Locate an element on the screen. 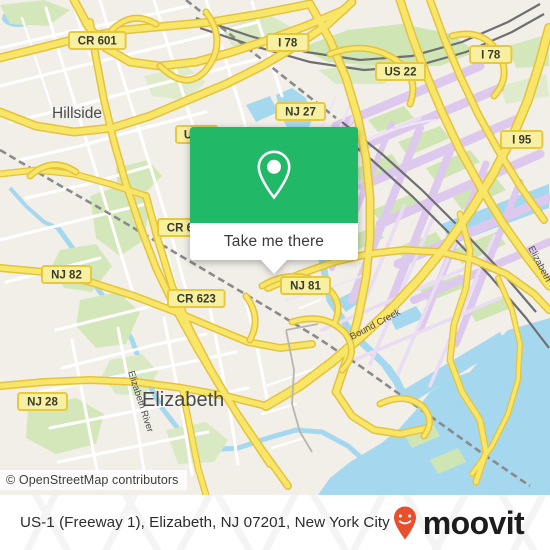  road-shield: US 22 is located at coordinates (400, 71).